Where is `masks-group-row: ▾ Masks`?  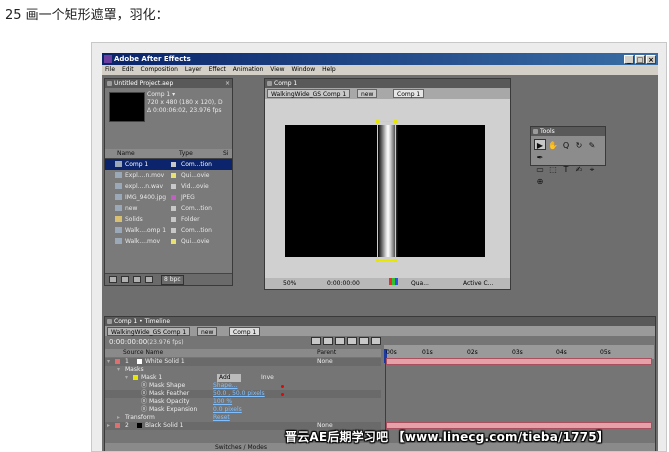 masks-group-row: ▾ Masks is located at coordinates (243, 370).